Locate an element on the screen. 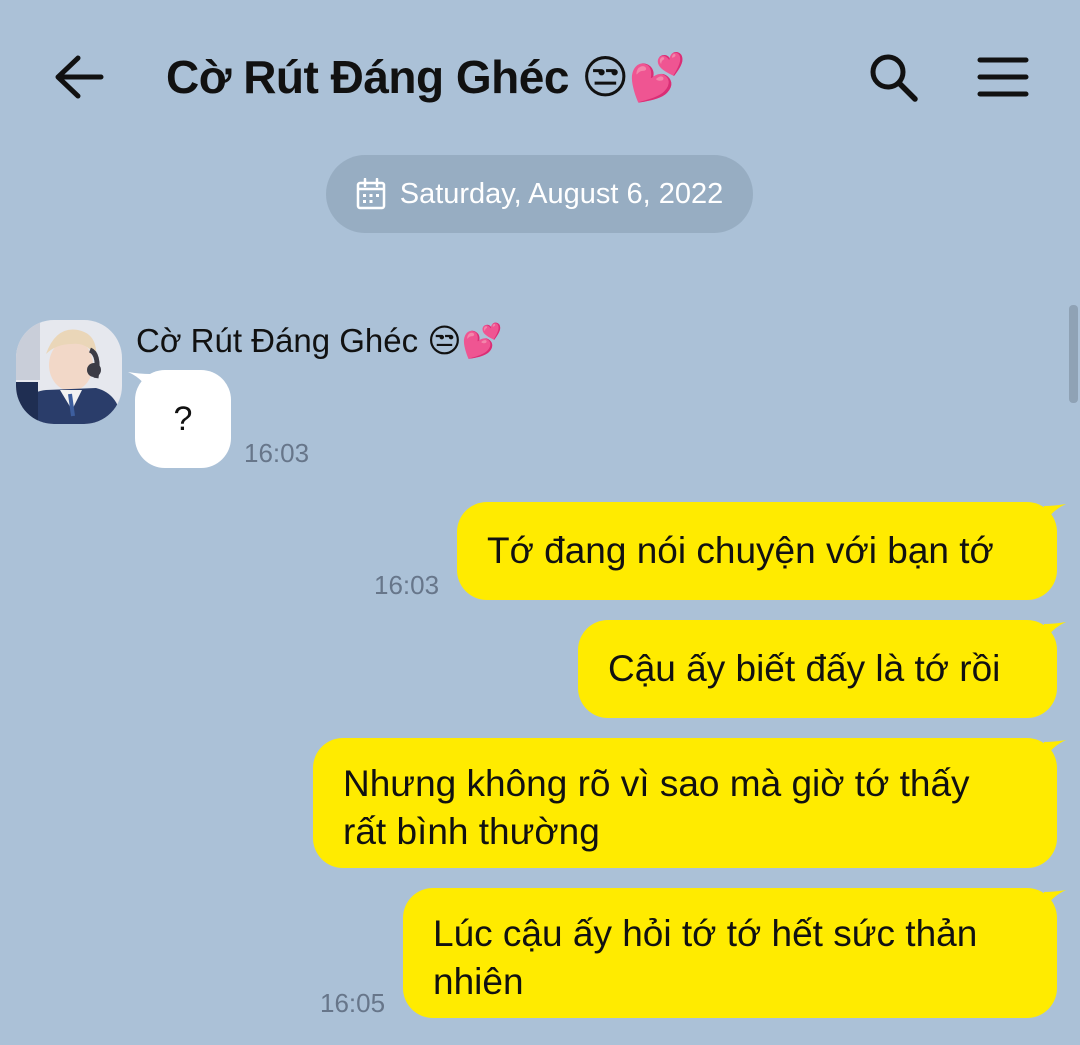 This screenshot has height=1045, width=1080. hamburger-menu-icon is located at coordinates (1003, 77).